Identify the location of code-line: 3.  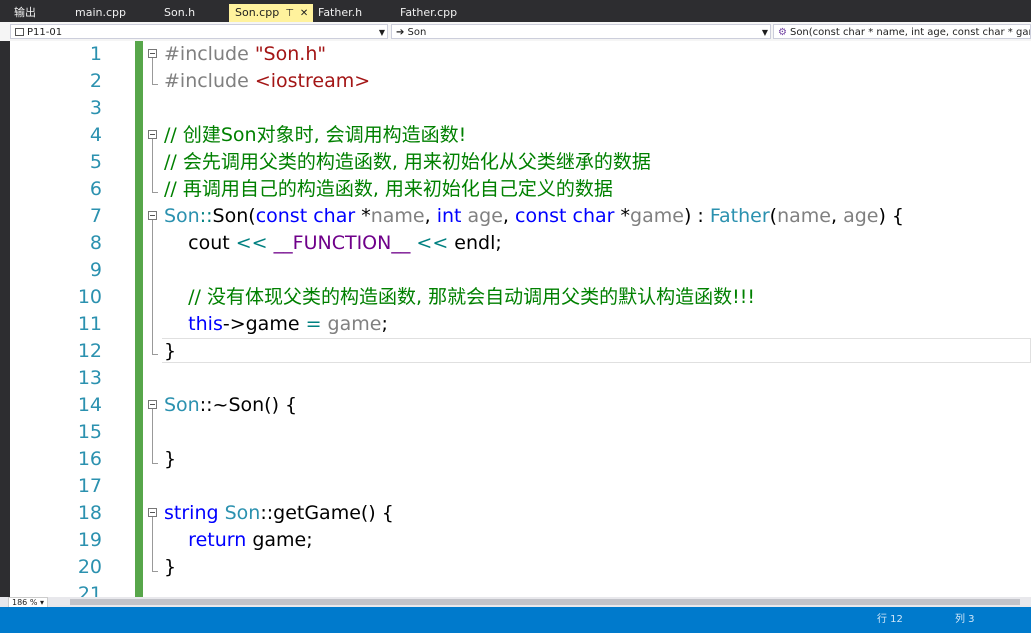
(520, 108).